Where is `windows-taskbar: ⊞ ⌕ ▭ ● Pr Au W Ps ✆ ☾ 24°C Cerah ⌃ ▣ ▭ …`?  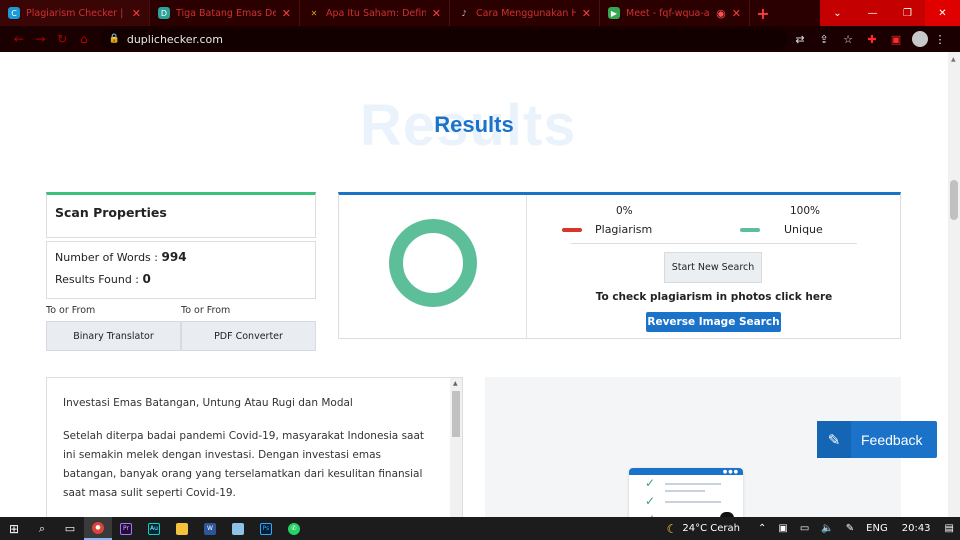
windows-taskbar: ⊞ ⌕ ▭ ● Pr Au W Ps ✆ ☾ 24°C Cerah ⌃ ▣ ▭ … is located at coordinates (480, 528).